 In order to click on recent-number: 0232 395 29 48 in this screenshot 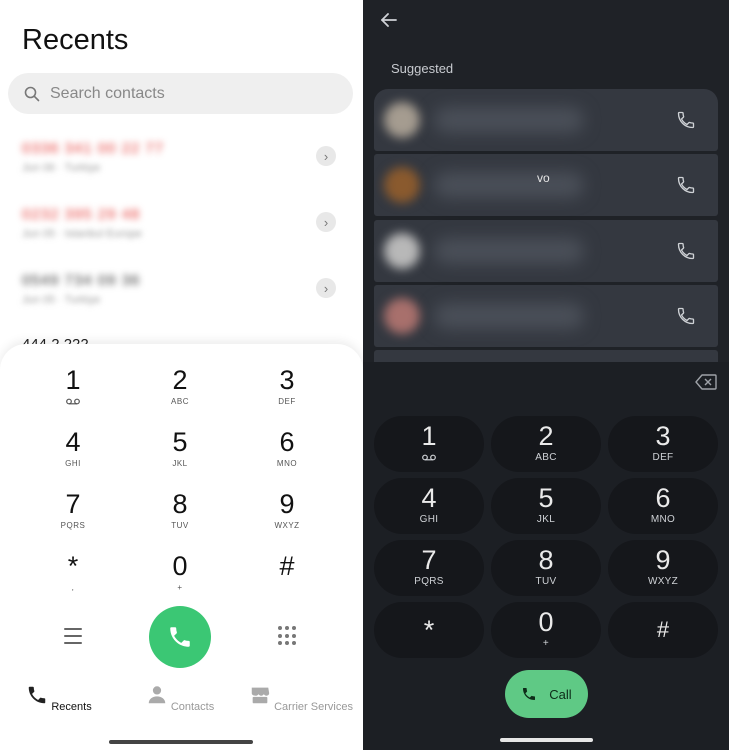, I will do `click(81, 214)`.